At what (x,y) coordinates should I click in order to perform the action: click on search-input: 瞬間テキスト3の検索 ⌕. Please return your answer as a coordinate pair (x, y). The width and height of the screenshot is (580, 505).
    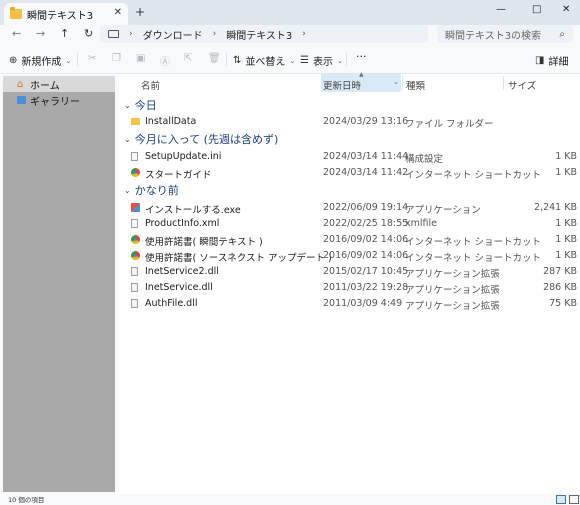
    Looking at the image, I should click on (505, 34).